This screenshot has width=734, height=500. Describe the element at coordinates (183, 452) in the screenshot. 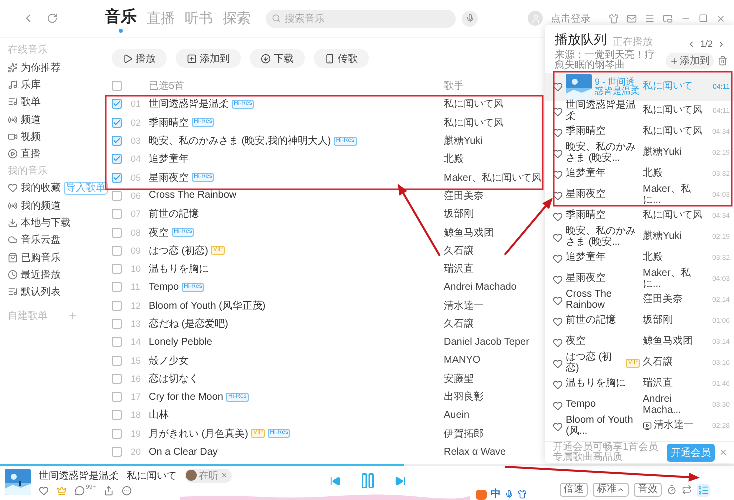

I see `song-title: On a Clear Day` at that location.